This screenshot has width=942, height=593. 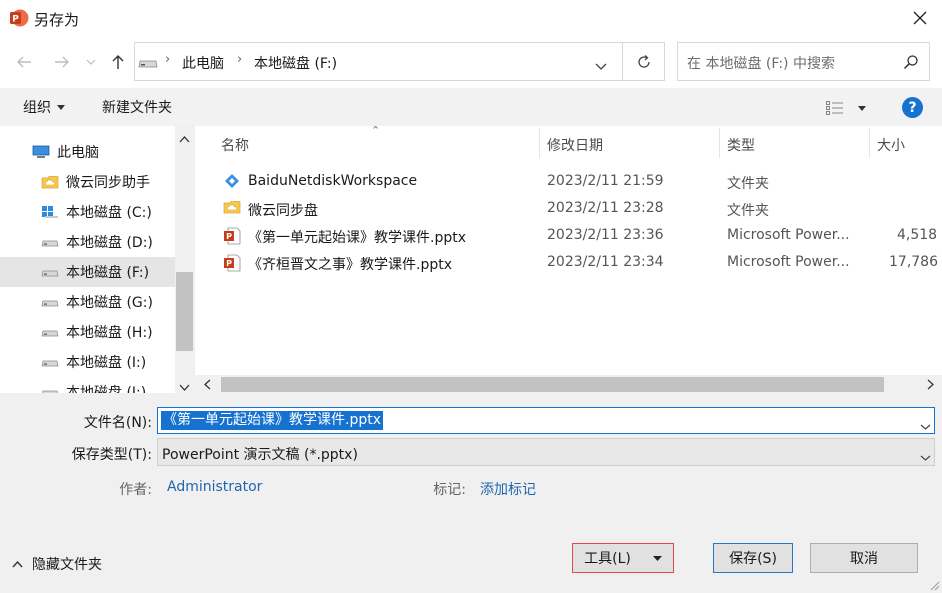 I want to click on resize-grip-icon, so click(x=934, y=586).